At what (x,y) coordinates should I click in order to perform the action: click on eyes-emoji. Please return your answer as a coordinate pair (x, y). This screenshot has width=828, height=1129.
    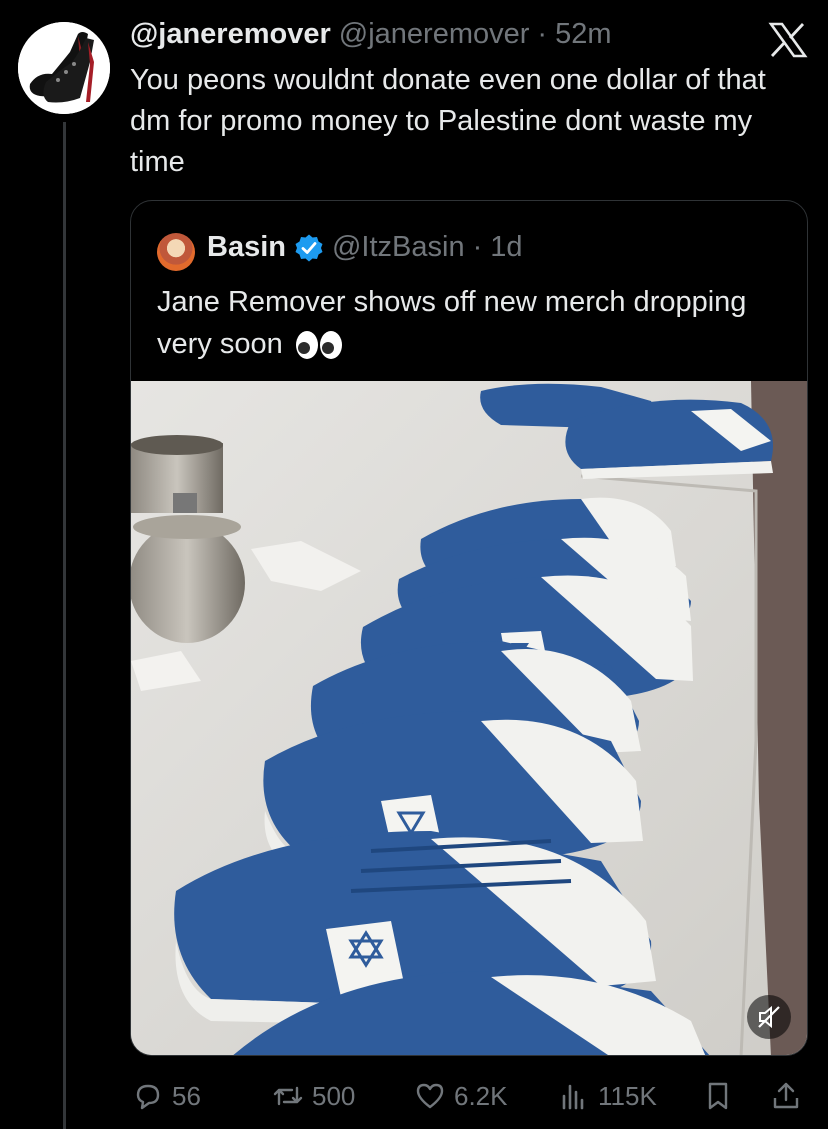
    Looking at the image, I should click on (318, 345).